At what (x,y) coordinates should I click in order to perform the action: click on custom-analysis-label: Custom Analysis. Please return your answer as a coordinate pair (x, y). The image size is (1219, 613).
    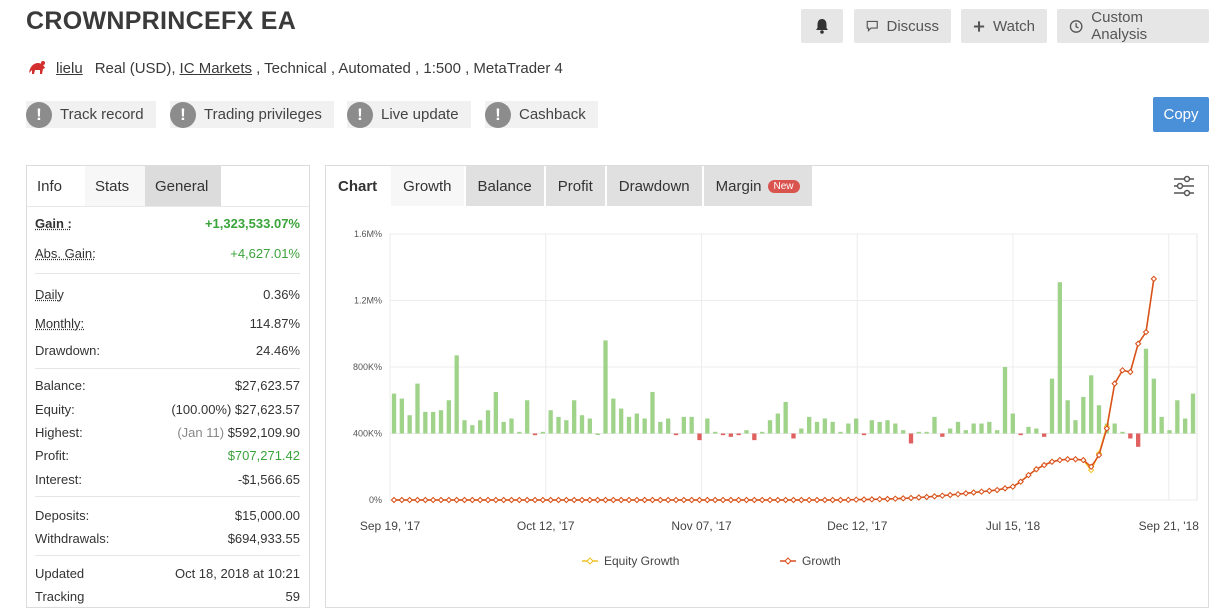
    Looking at the image, I should click on (1119, 26).